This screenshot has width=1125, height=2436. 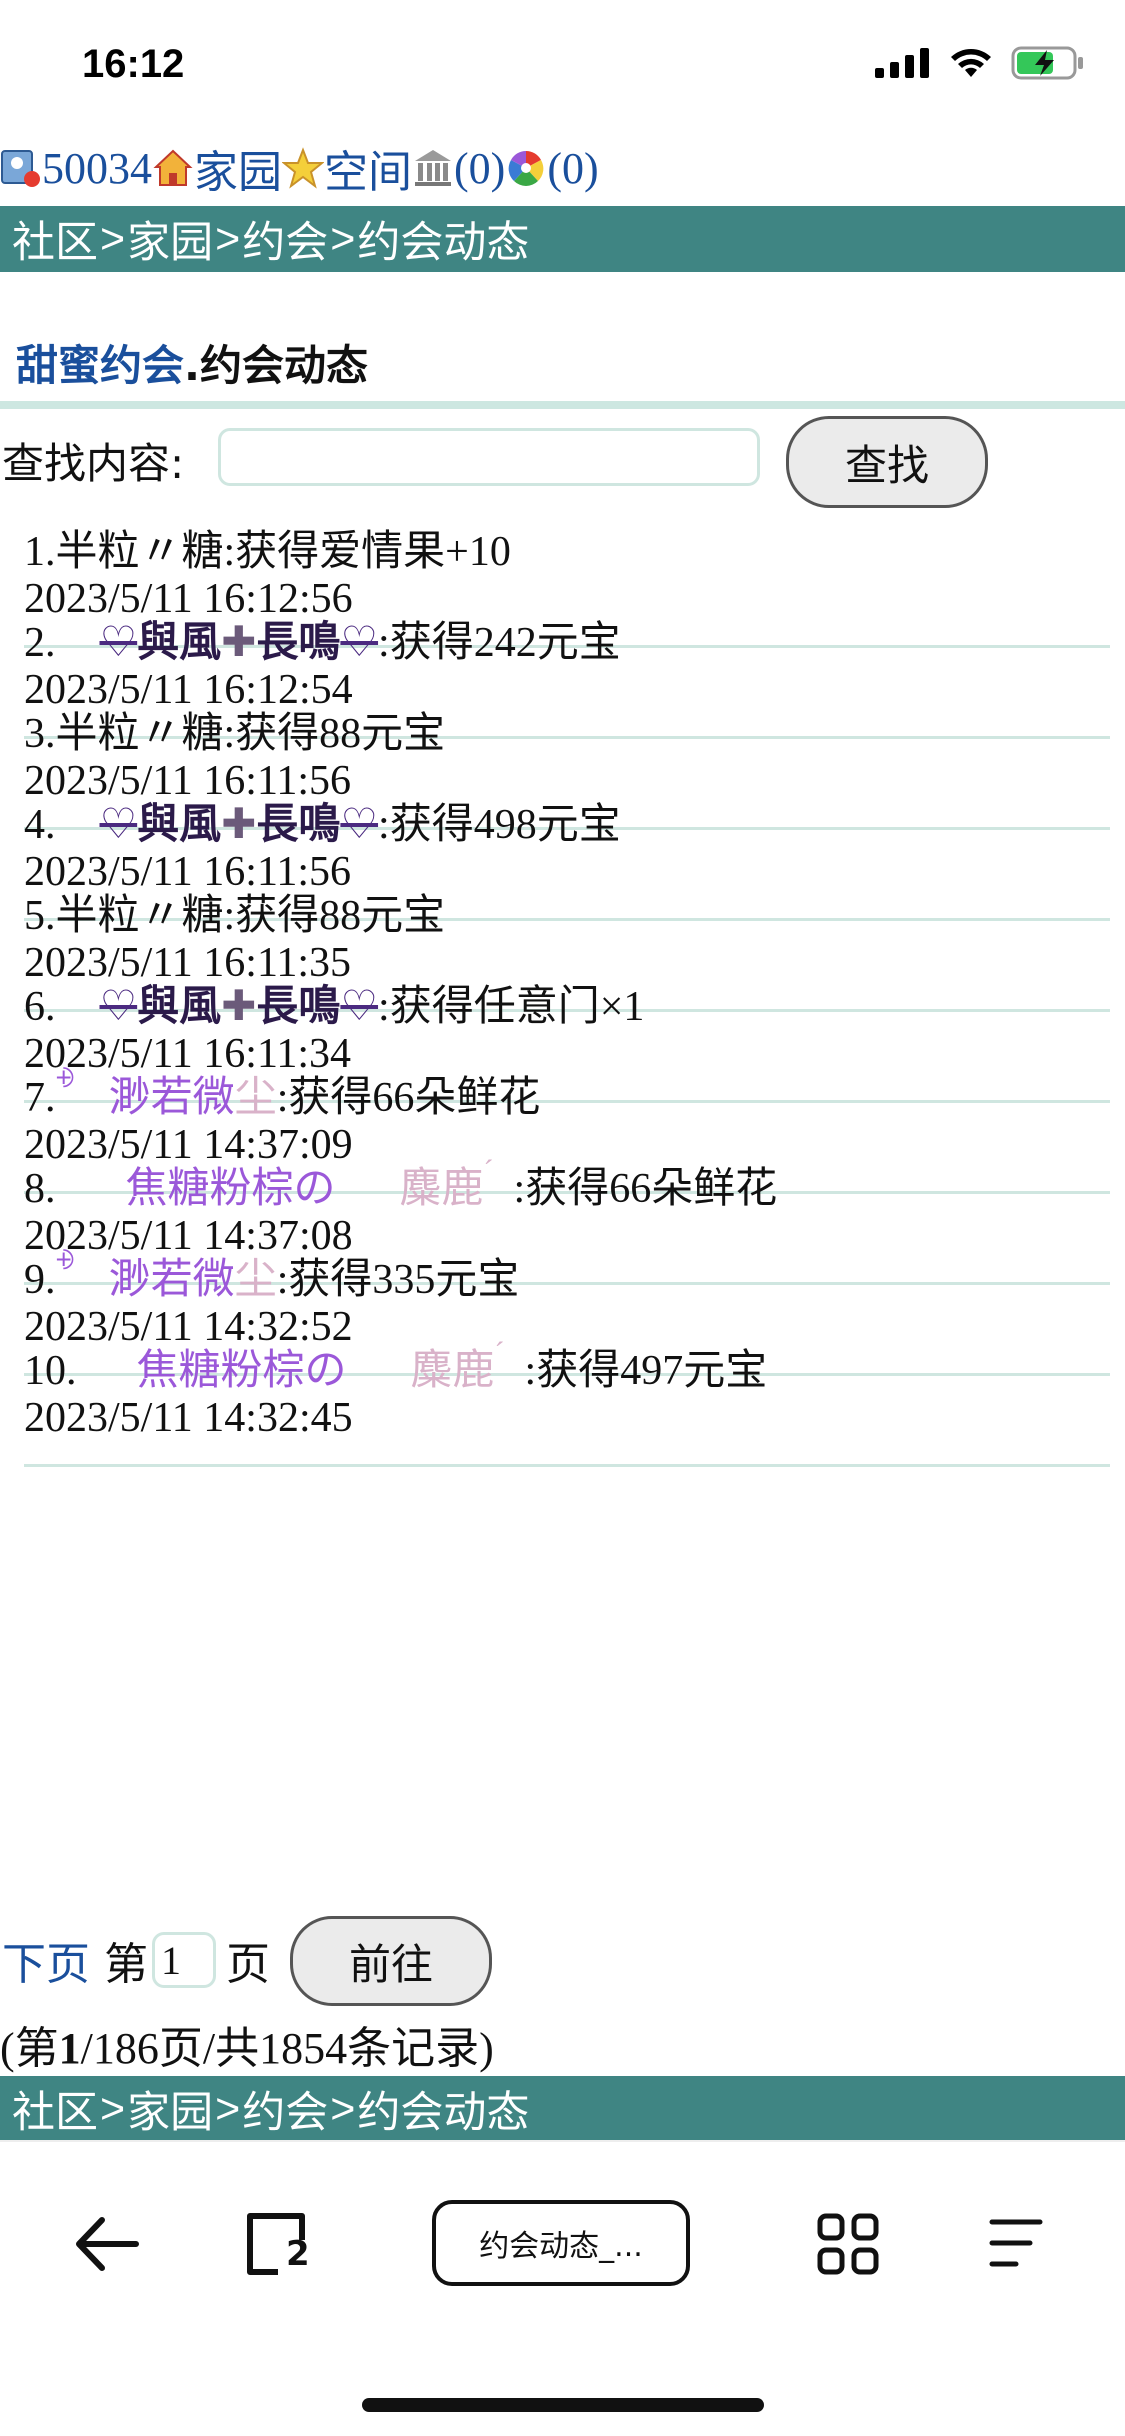 I want to click on record-line: 5.半粒〃糖:获得88元宝, so click(x=234, y=911).